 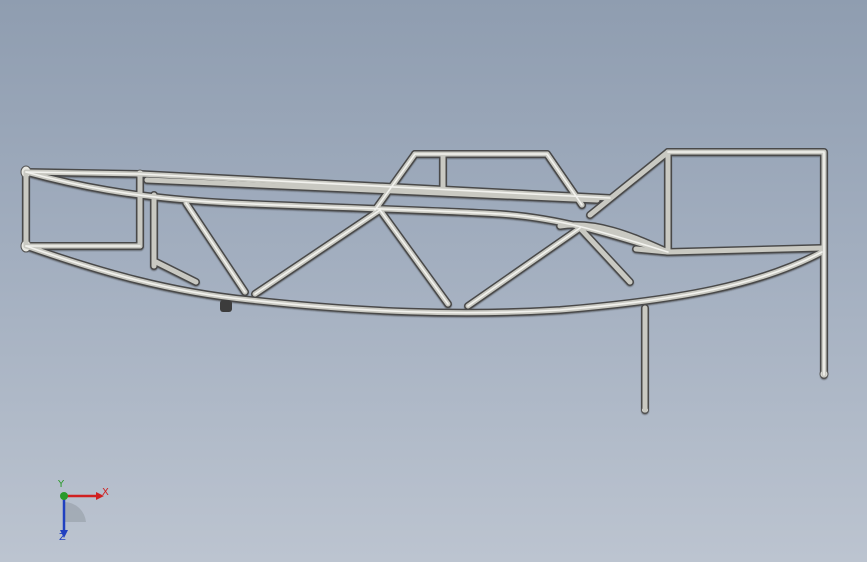 I want to click on y-axis-label: Y, so click(x=61, y=484).